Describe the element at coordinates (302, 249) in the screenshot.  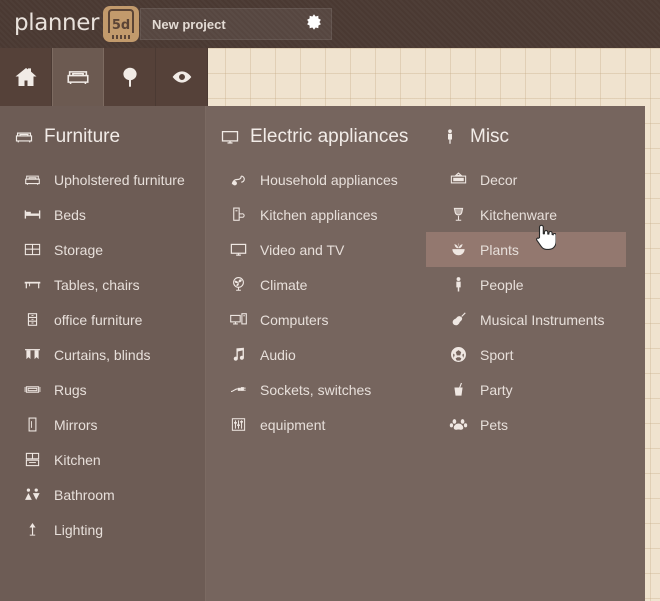
I see `list-item-label: Video and TV` at that location.